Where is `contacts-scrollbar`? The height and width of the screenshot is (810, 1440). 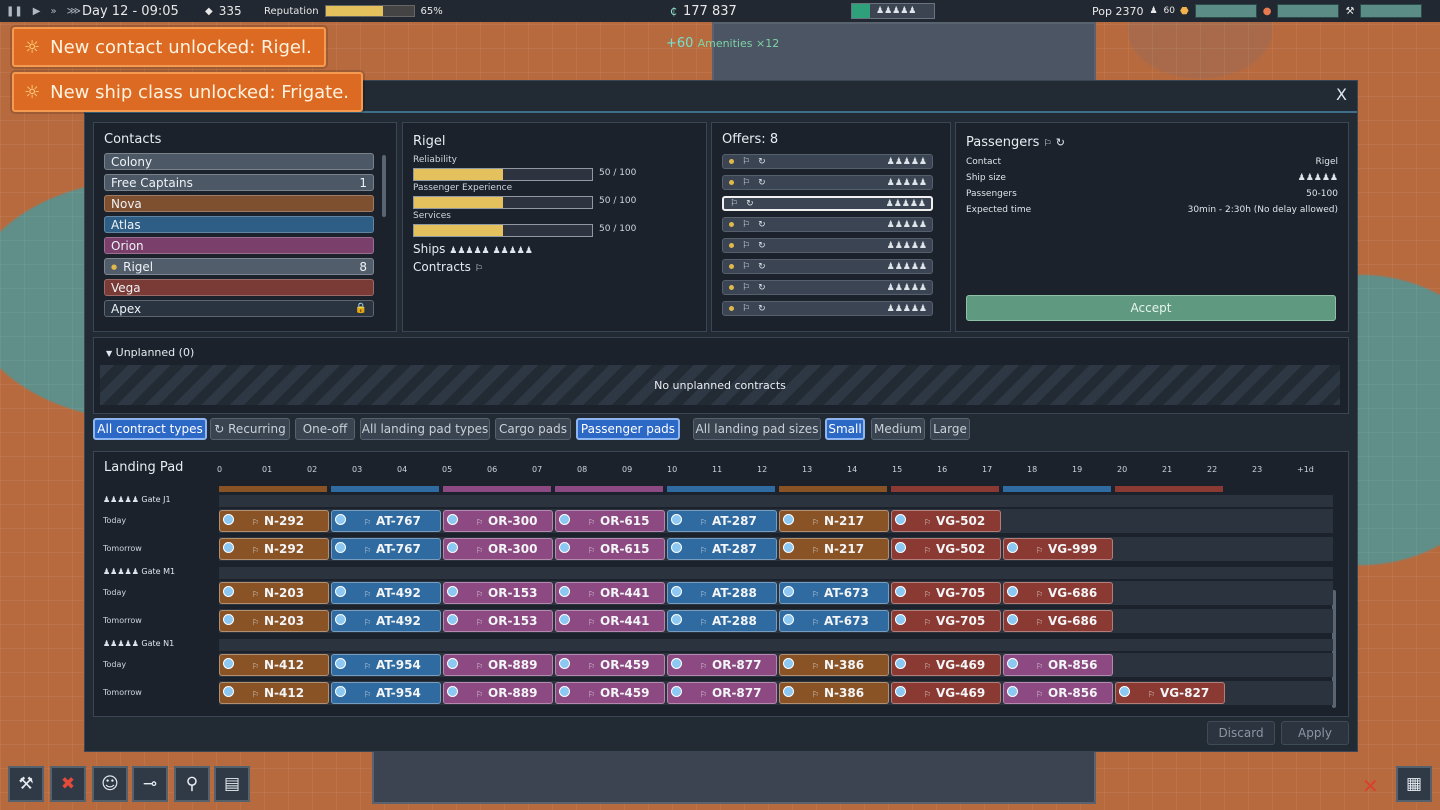
contacts-scrollbar is located at coordinates (384, 186).